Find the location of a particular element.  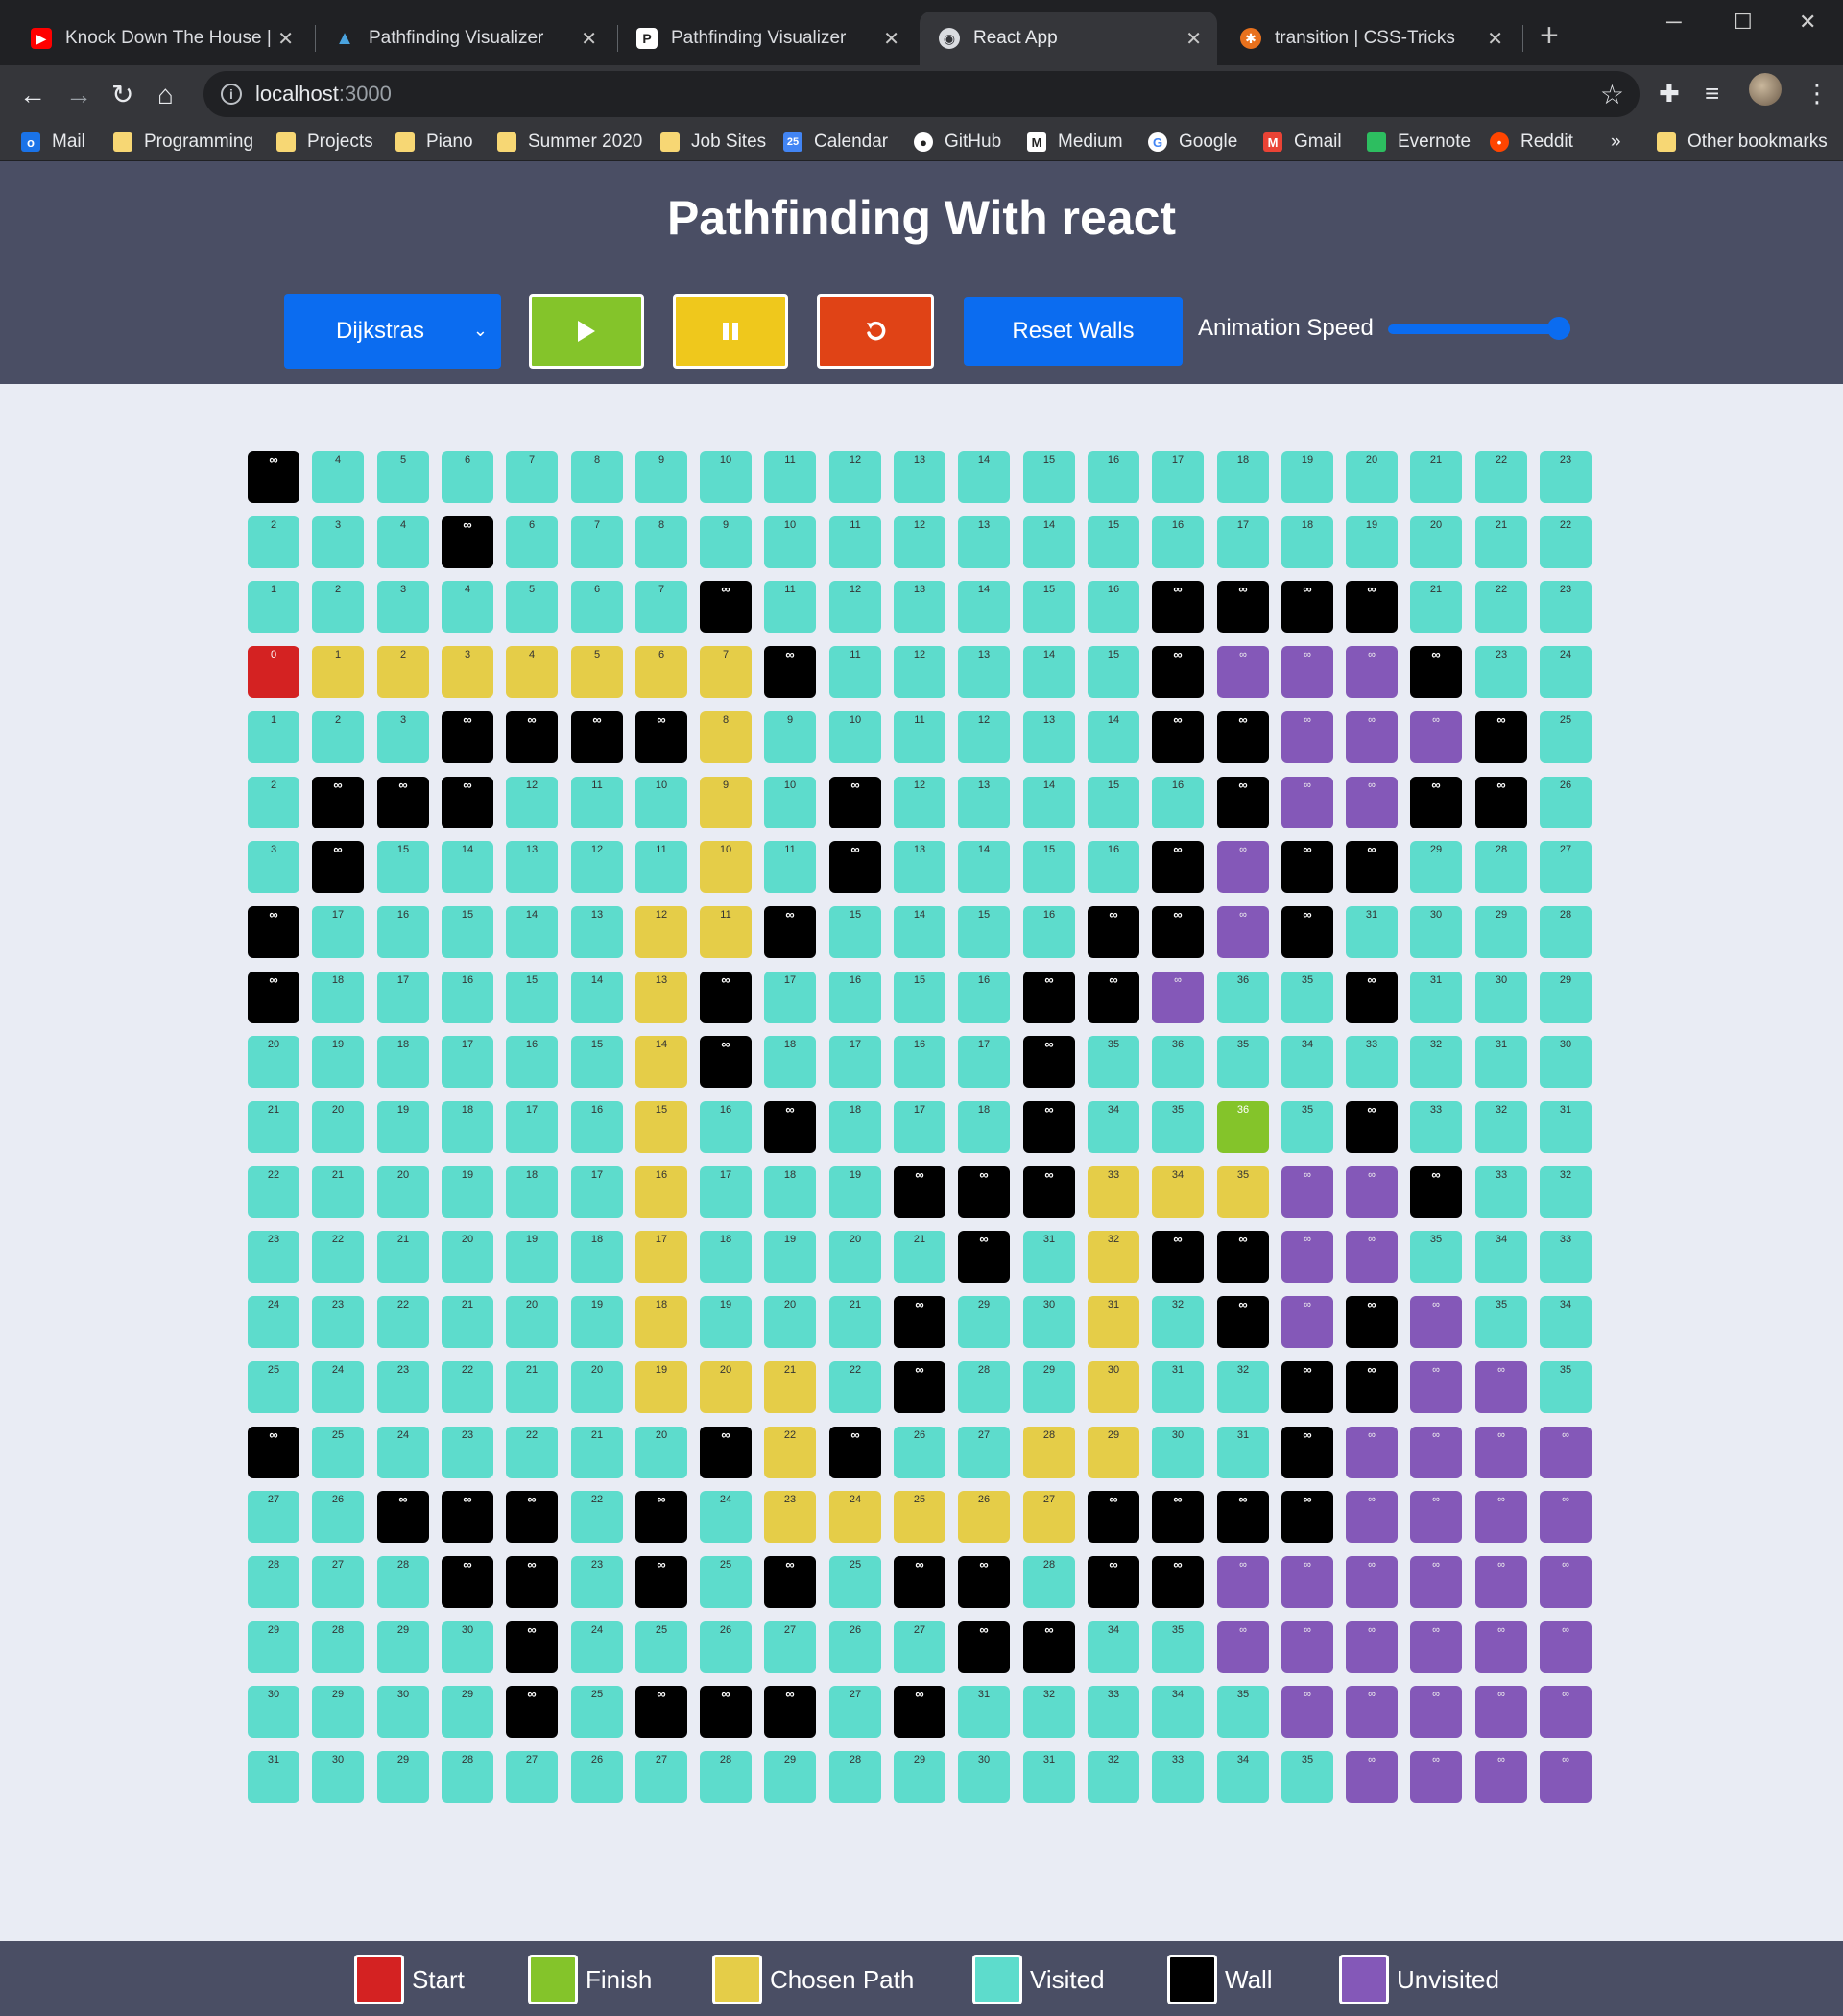

reload-icon: ↻ is located at coordinates (122, 95).